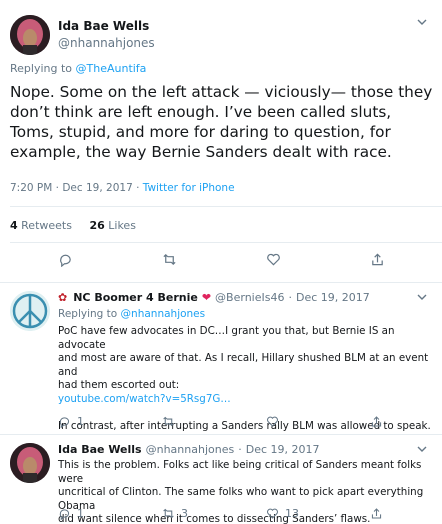 This screenshot has height=524, width=442. What do you see at coordinates (282, 513) in the screenshot?
I see `like-icon: 13` at bounding box center [282, 513].